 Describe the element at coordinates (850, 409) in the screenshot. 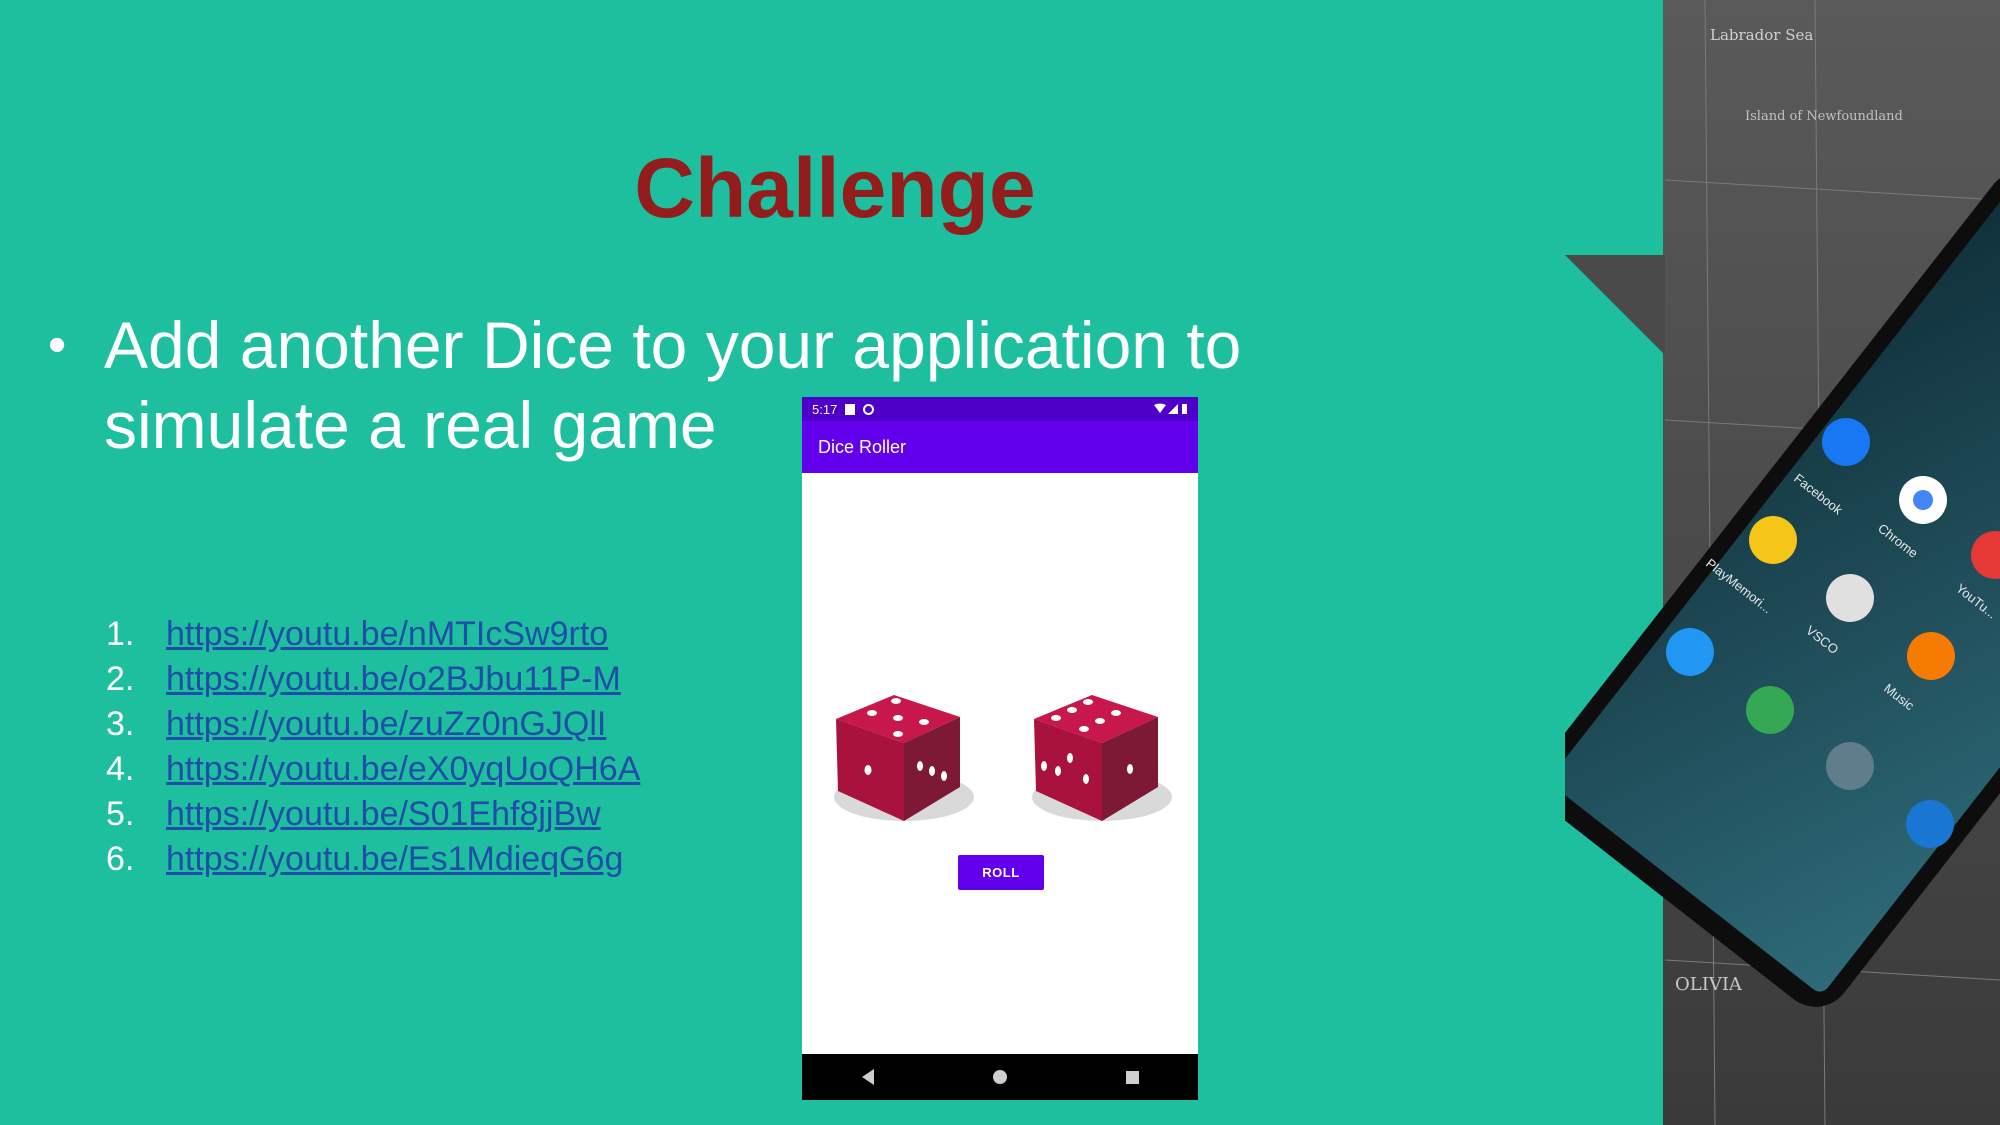

I see `sd-card-icon` at that location.